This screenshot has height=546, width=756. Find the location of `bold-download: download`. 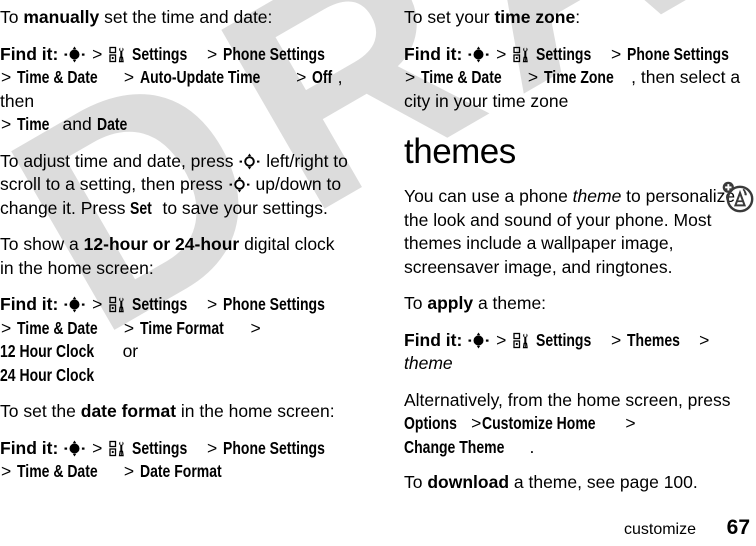

bold-download: download is located at coordinates (468, 482).